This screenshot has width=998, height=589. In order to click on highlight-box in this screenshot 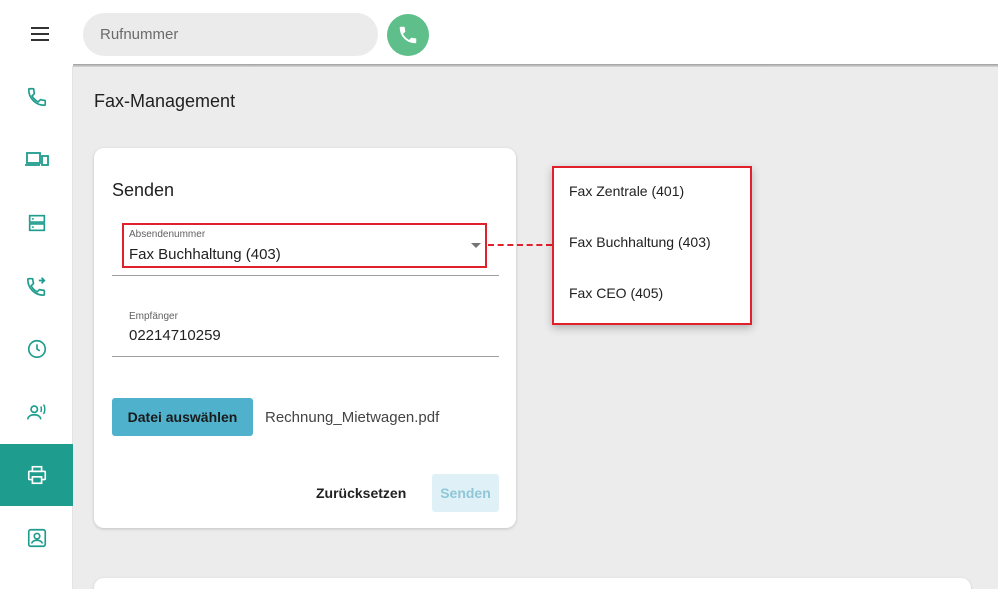, I will do `click(304, 245)`.